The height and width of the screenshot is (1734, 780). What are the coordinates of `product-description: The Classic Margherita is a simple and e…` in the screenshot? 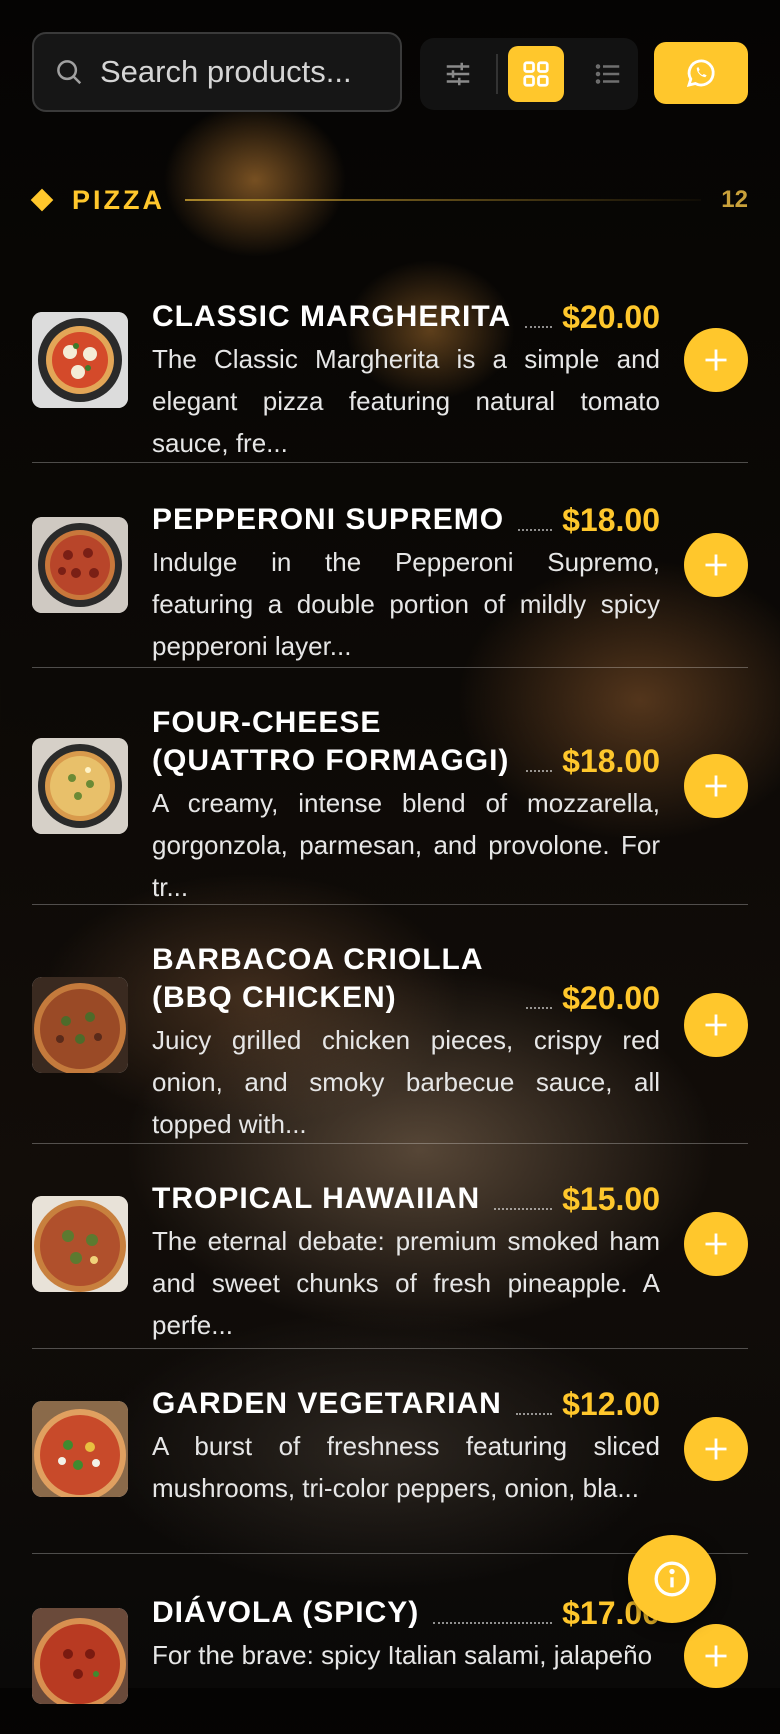 It's located at (406, 401).